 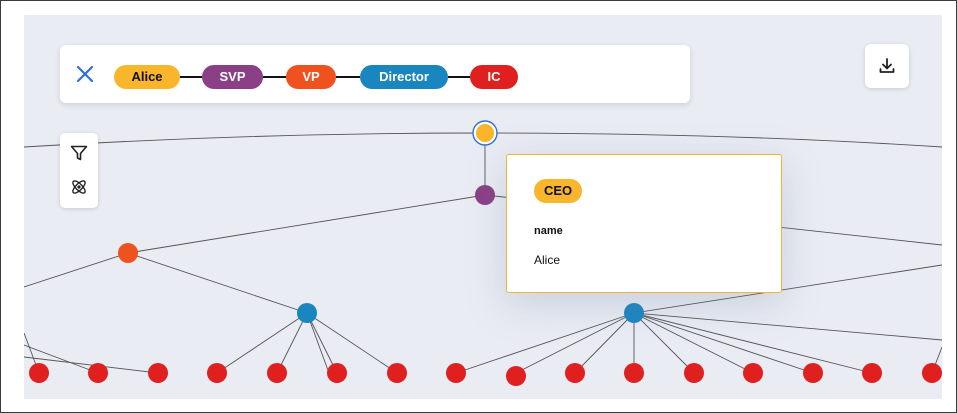 I want to click on node-tooltip: CEO name Alice, so click(x=644, y=223).